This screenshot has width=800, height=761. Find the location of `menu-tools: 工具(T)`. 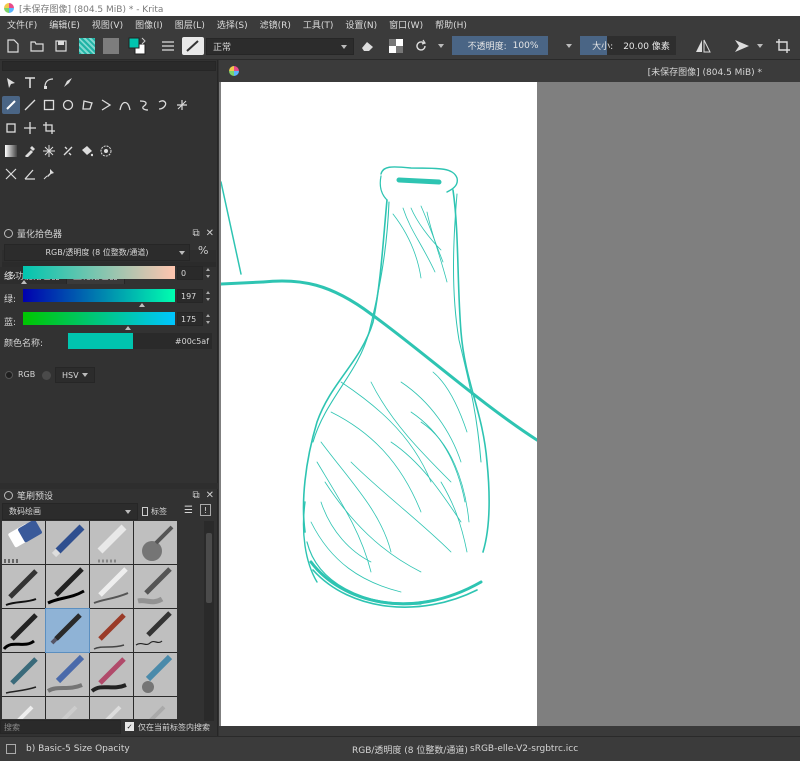

menu-tools: 工具(T) is located at coordinates (318, 24).